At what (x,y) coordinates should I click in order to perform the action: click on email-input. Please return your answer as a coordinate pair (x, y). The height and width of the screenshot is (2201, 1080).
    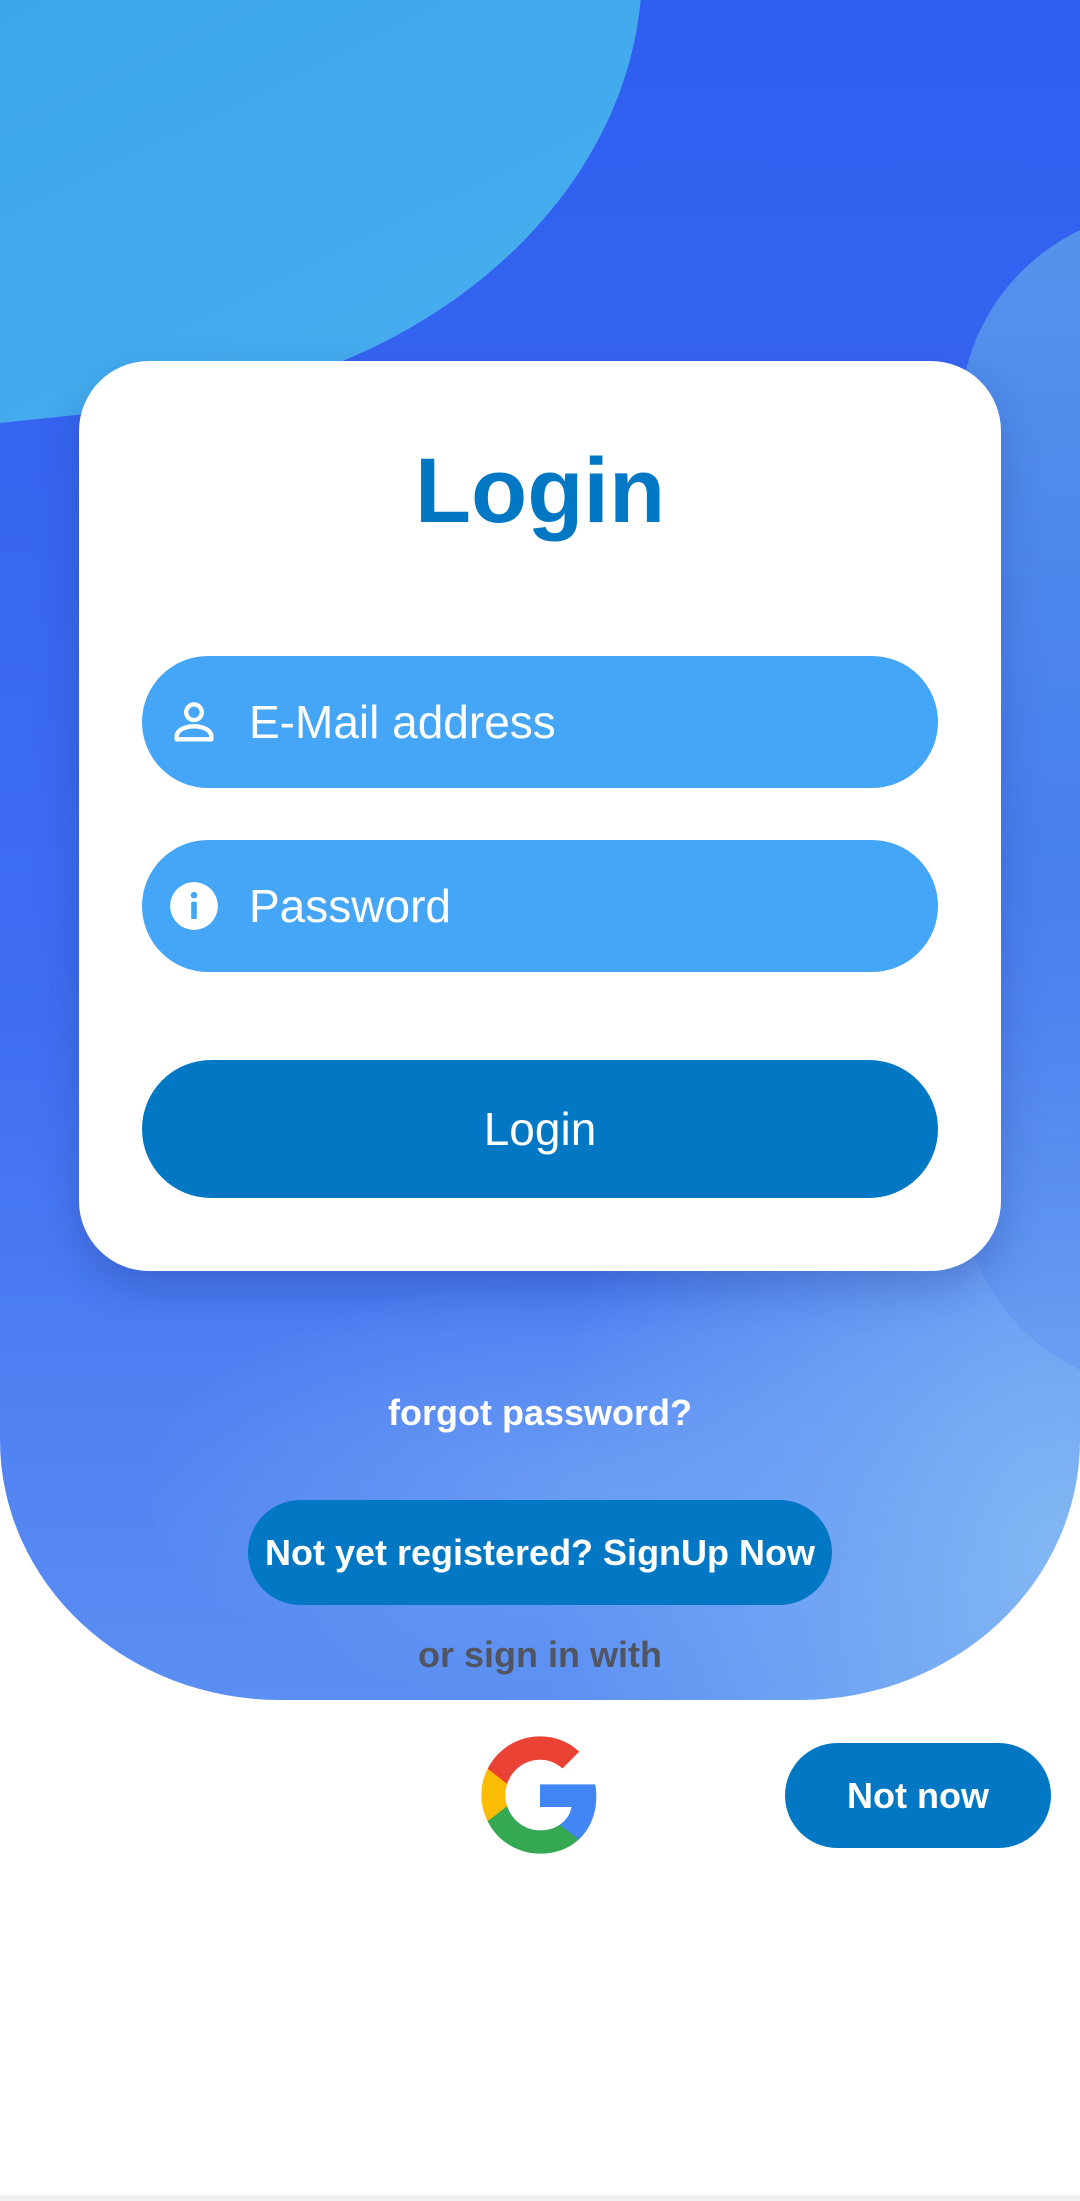
    Looking at the image, I should click on (579, 722).